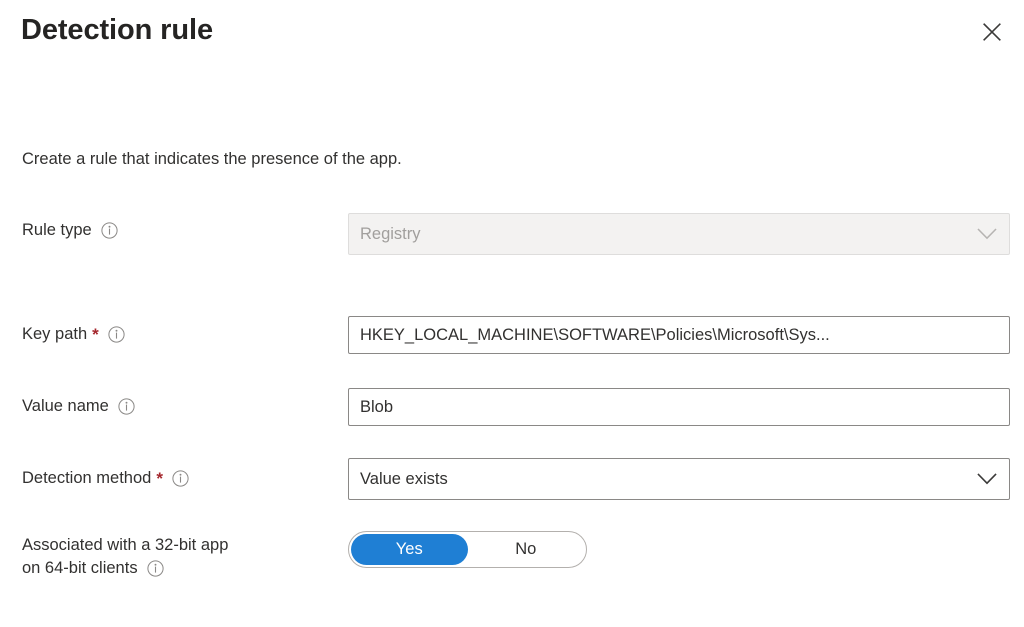  I want to click on control-associated-32bit: Yes No, so click(467, 549).